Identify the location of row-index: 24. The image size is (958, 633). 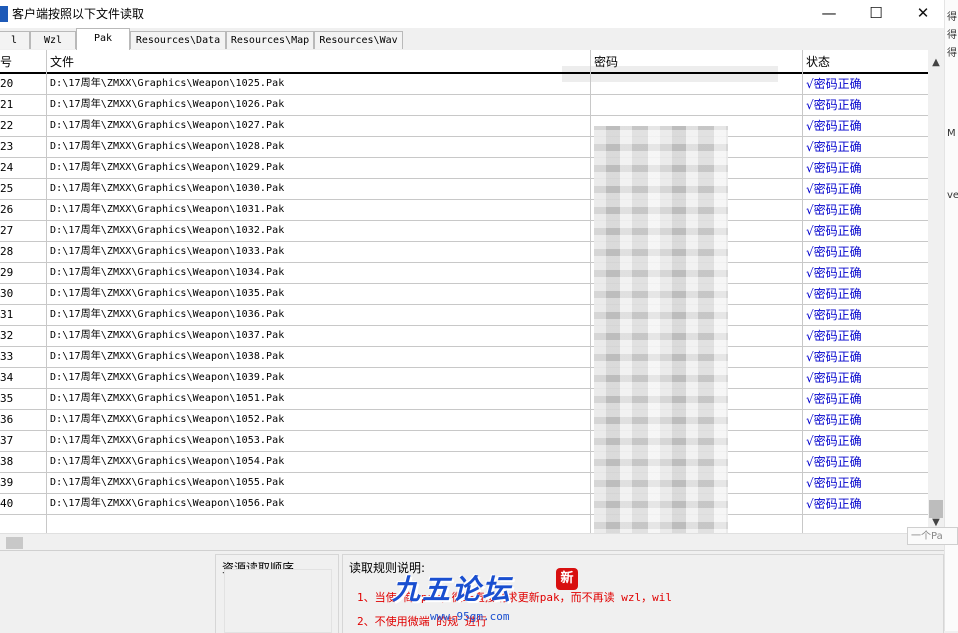
(7, 167).